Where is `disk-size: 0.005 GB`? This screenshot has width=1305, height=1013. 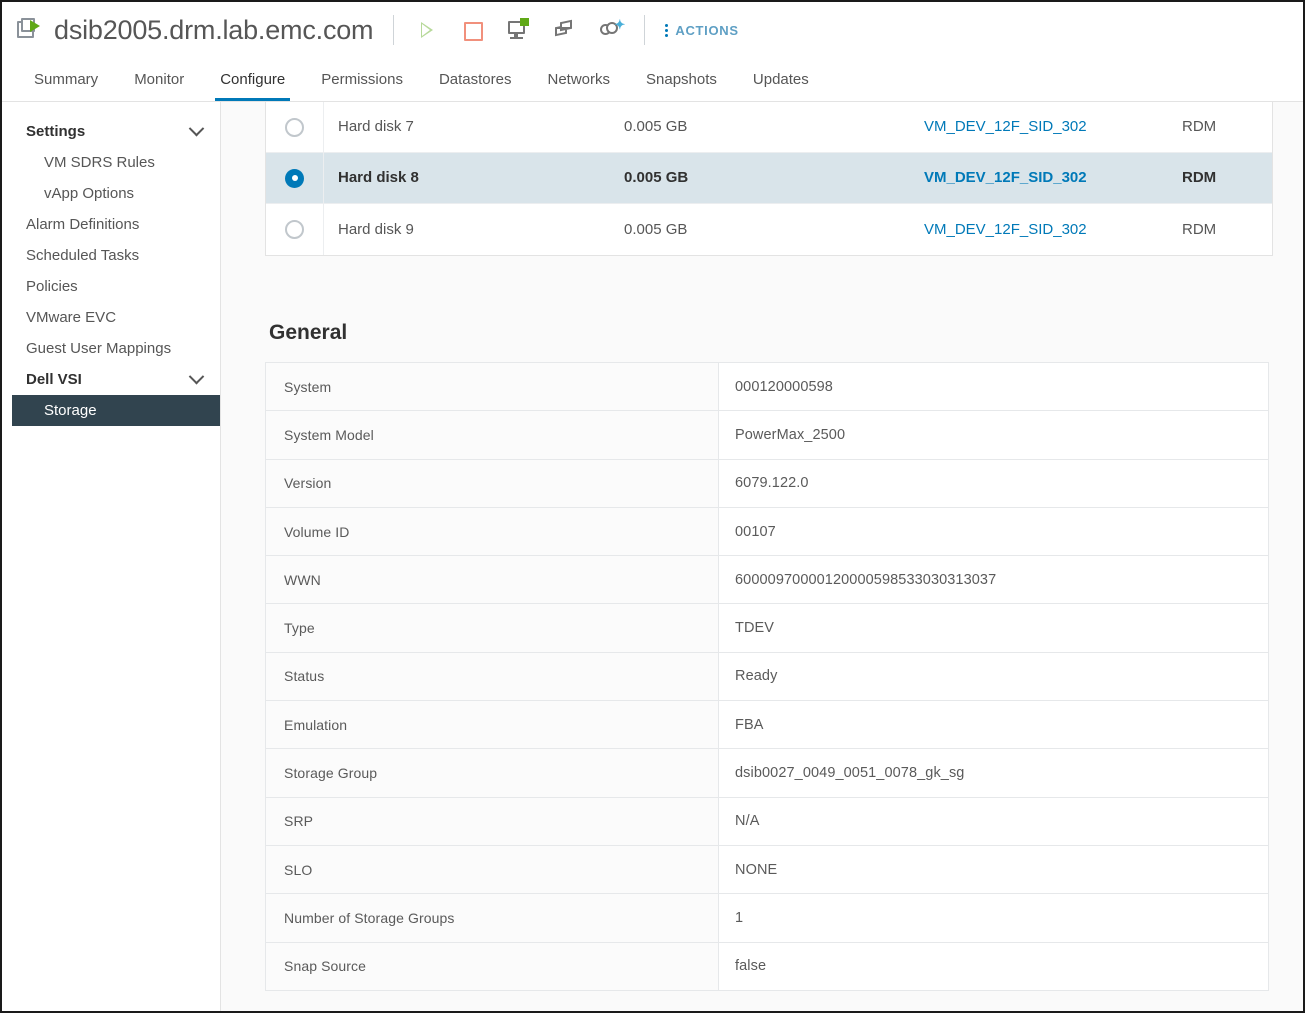
disk-size: 0.005 GB is located at coordinates (656, 177).